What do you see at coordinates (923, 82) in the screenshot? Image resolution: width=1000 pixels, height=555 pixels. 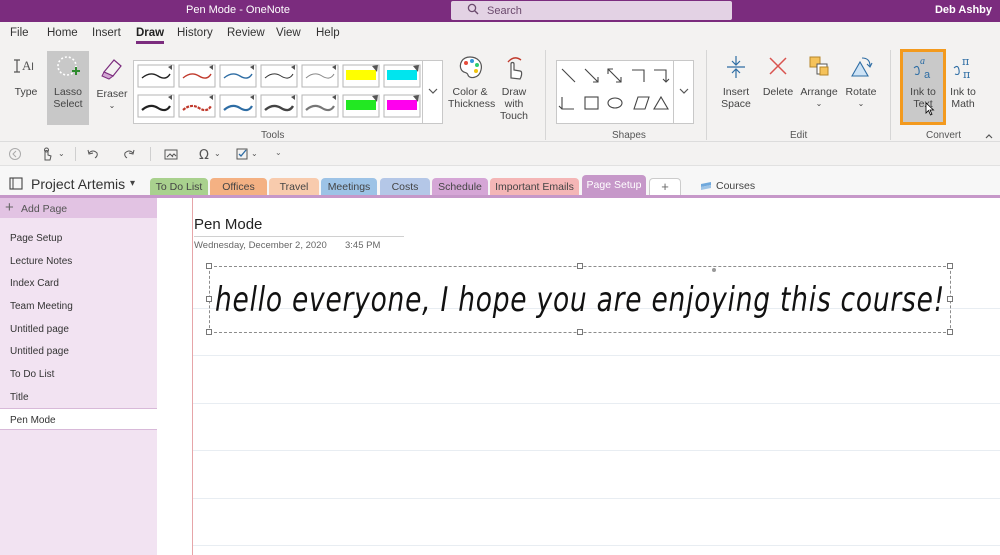 I see `ink-to-text-content: a a Ink to Text` at bounding box center [923, 82].